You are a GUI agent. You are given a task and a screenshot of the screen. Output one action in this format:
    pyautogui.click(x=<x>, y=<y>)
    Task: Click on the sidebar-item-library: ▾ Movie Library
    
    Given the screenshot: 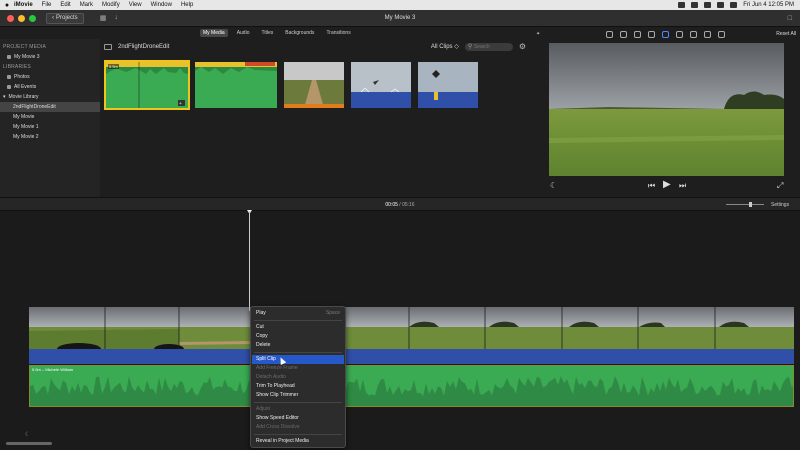 What is the action you would take?
    pyautogui.click(x=50, y=97)
    